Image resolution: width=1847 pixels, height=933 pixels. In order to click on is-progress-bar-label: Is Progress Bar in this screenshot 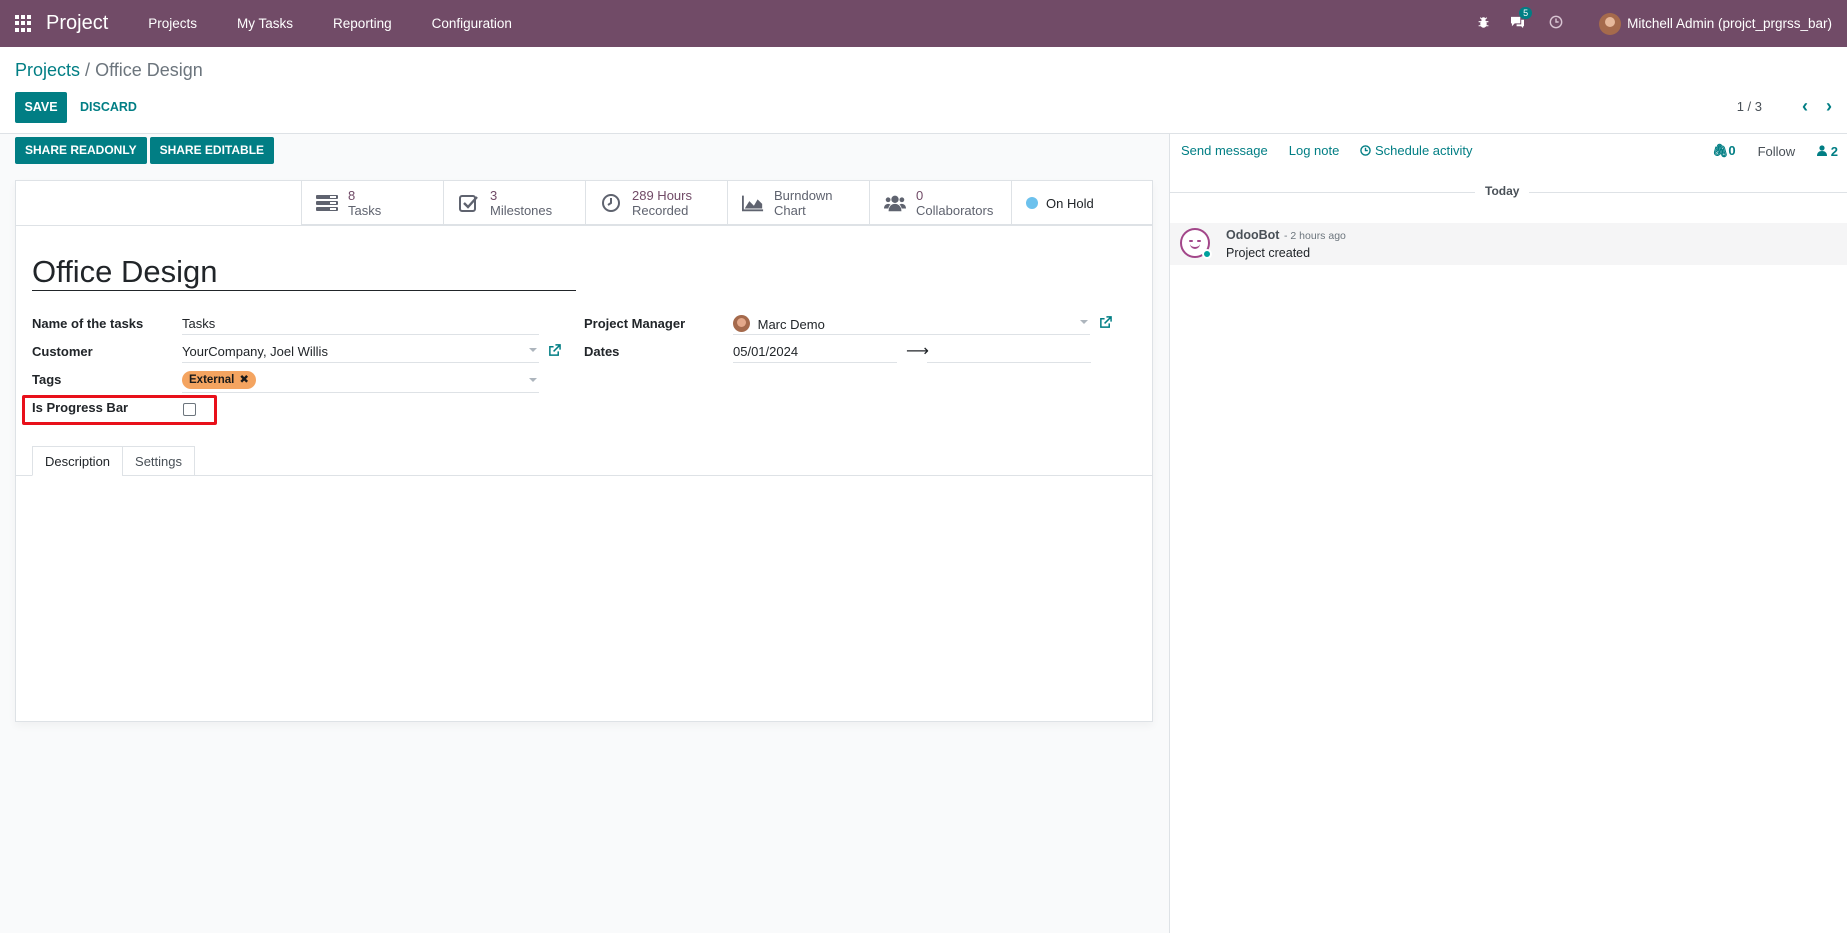, I will do `click(80, 407)`.